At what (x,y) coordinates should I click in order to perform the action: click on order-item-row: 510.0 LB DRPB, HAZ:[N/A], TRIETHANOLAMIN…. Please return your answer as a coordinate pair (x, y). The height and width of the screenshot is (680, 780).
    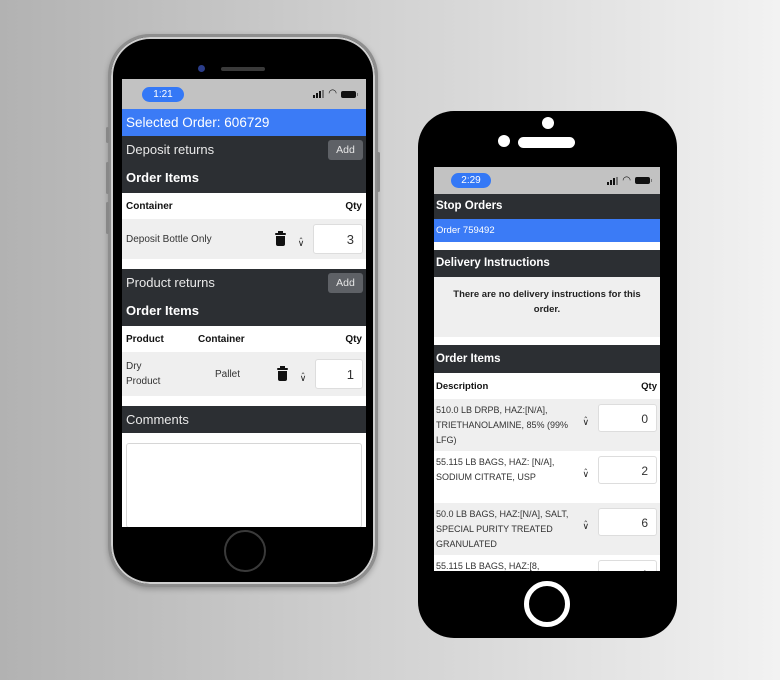
    Looking at the image, I should click on (547, 425).